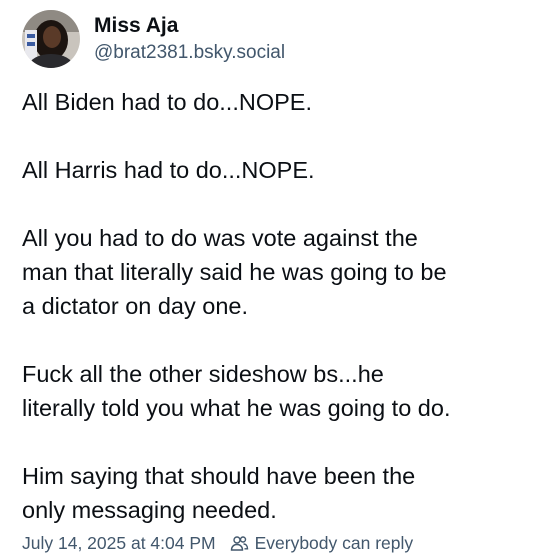 The image size is (540, 560). I want to click on post-header: Miss Aja @brat2381.bsky.social, so click(153, 39).